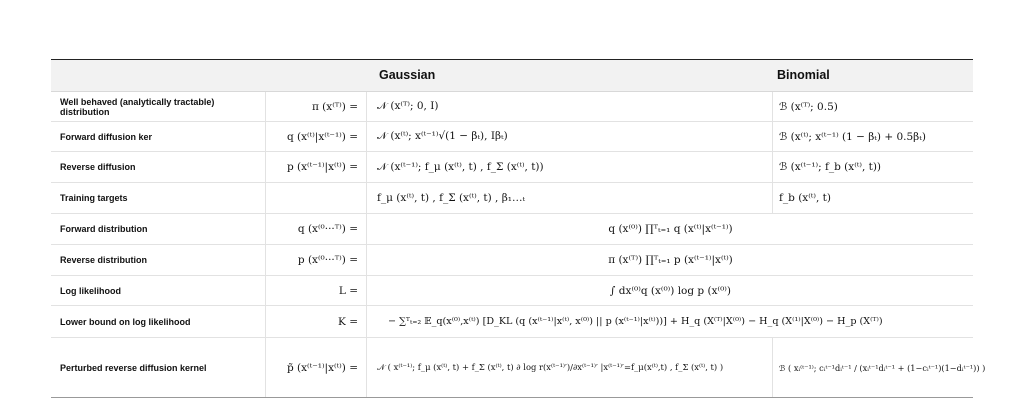 Image resolution: width=1024 pixels, height=409 pixels. Describe the element at coordinates (94, 198) in the screenshot. I see `row-label: Training targets` at that location.